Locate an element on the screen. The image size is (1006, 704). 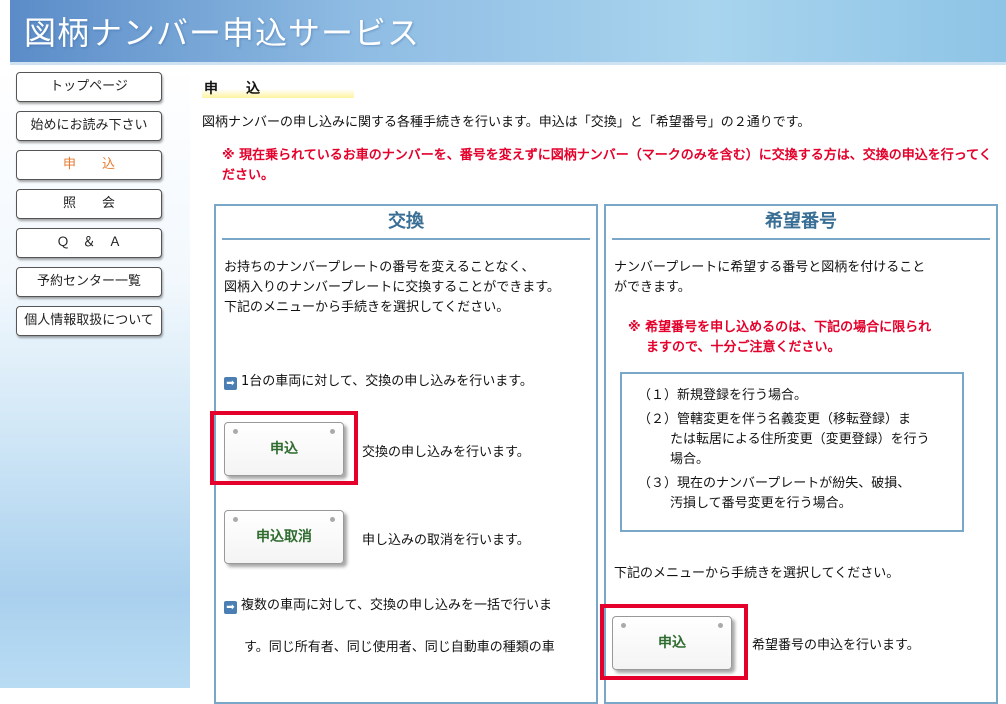
hope-apply-button: 申込 is located at coordinates (672, 643).